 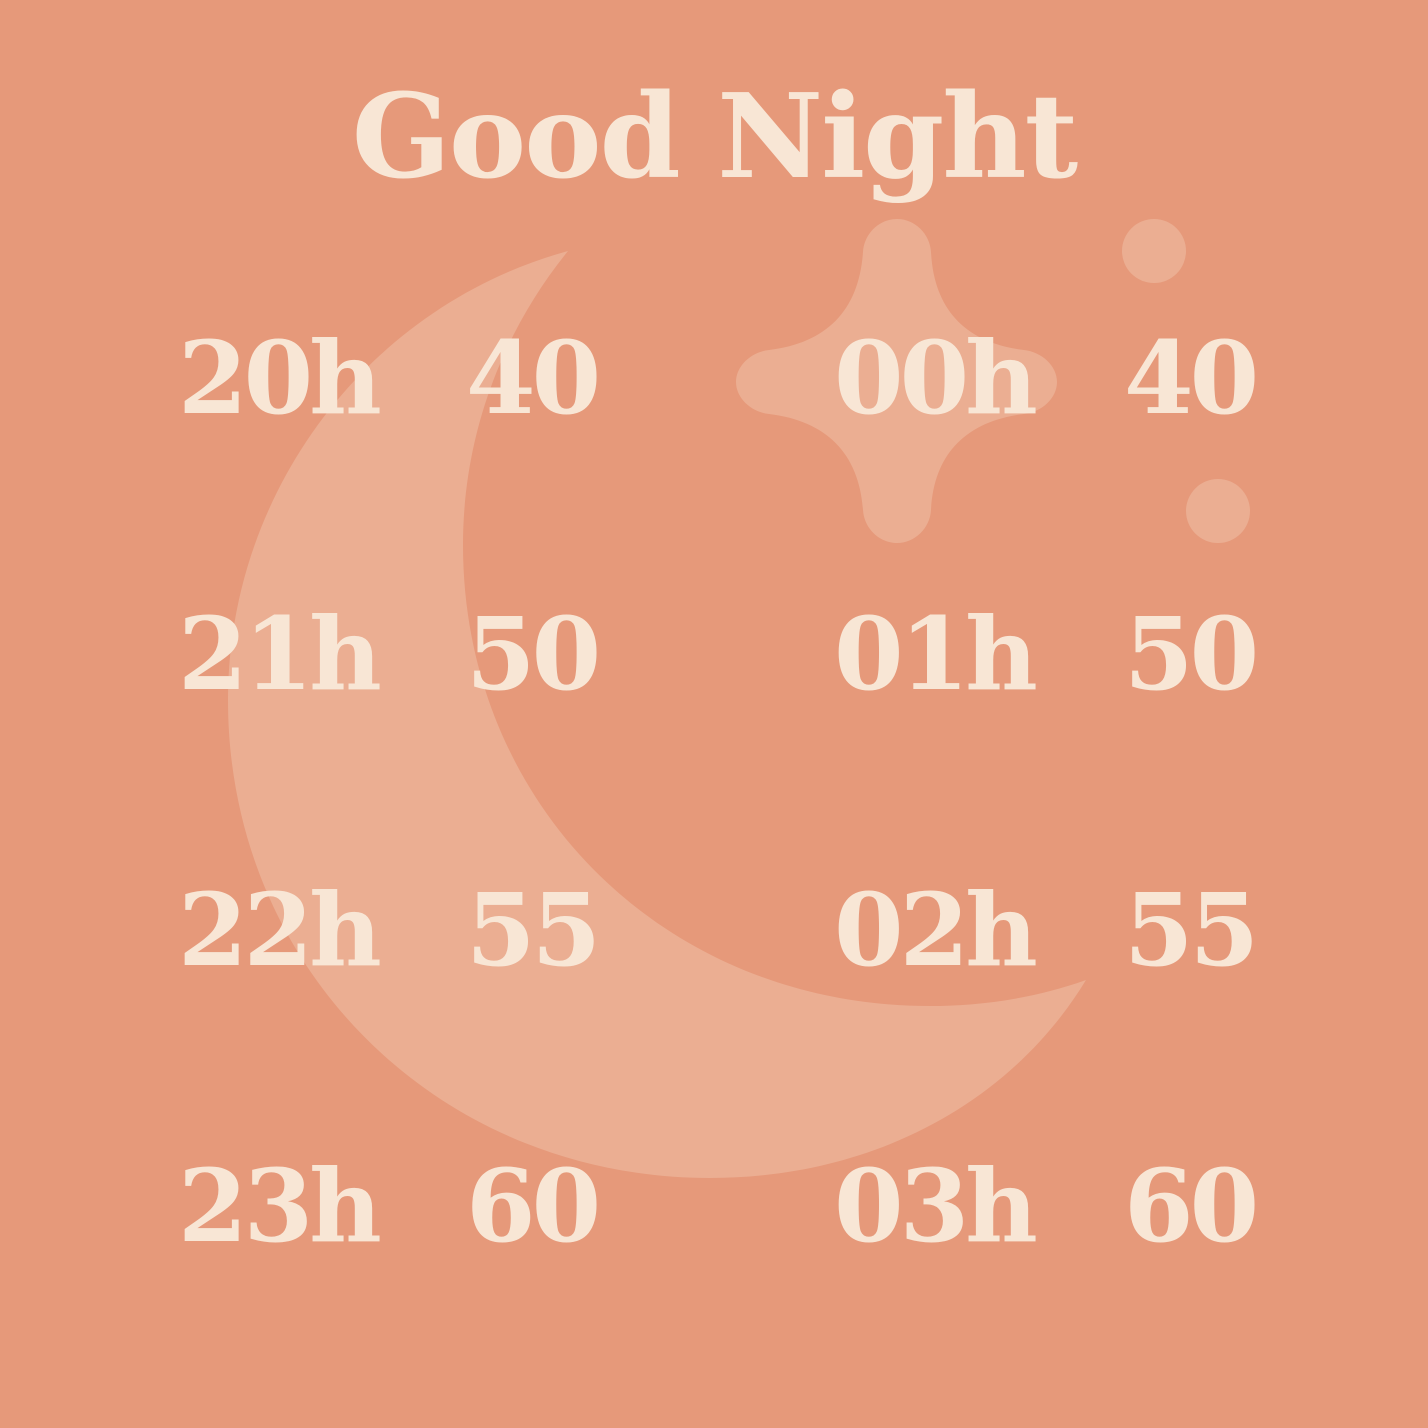 What do you see at coordinates (280, 930) in the screenshot?
I see `hour-label: 22h` at bounding box center [280, 930].